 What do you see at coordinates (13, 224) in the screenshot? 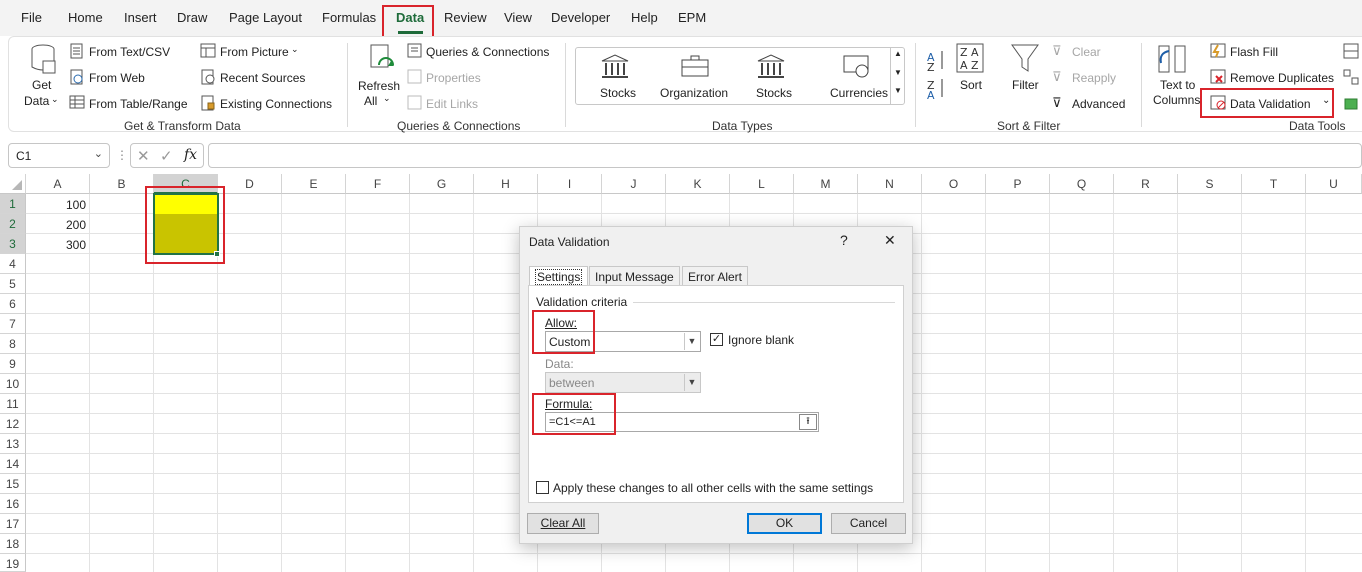
I see `row-header-2: 2` at bounding box center [13, 224].